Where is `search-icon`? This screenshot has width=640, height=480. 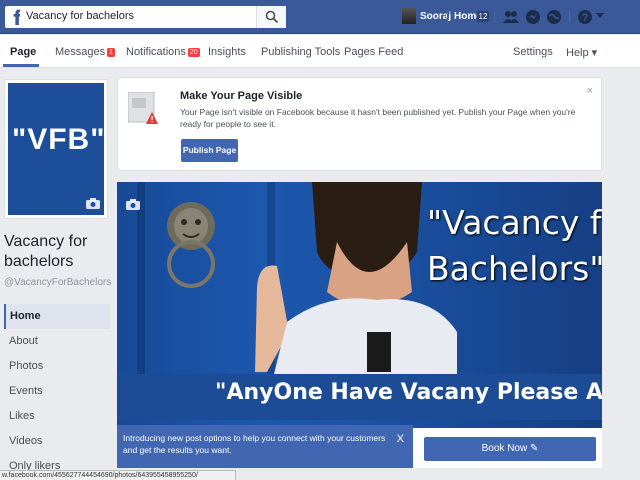
search-icon is located at coordinates (272, 17).